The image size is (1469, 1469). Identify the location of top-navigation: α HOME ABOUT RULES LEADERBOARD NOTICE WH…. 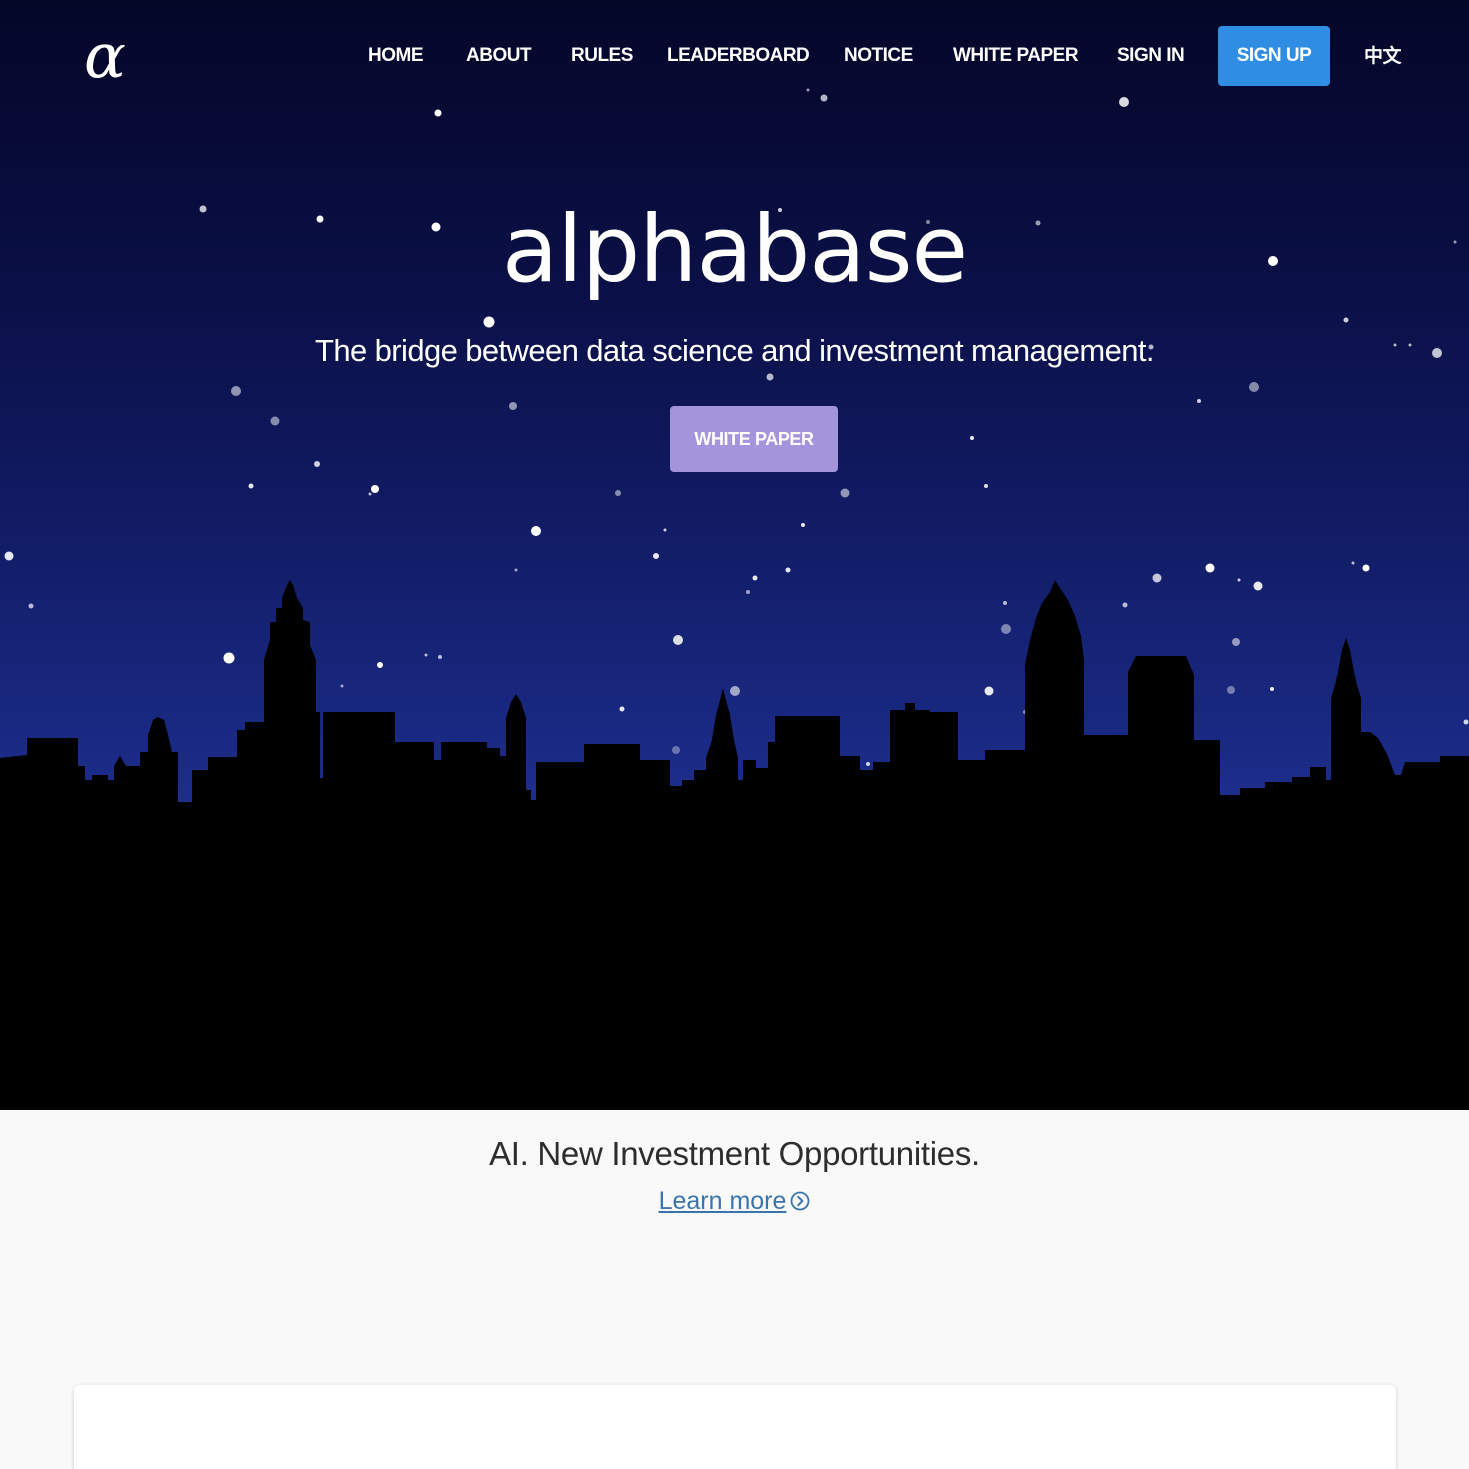
(734, 55).